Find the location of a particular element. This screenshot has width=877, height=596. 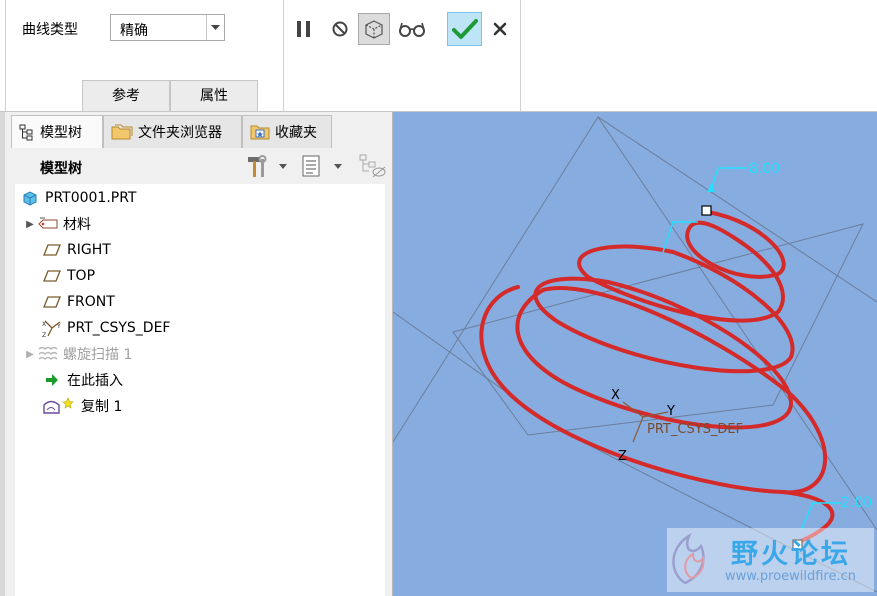

close-icon is located at coordinates (500, 29).